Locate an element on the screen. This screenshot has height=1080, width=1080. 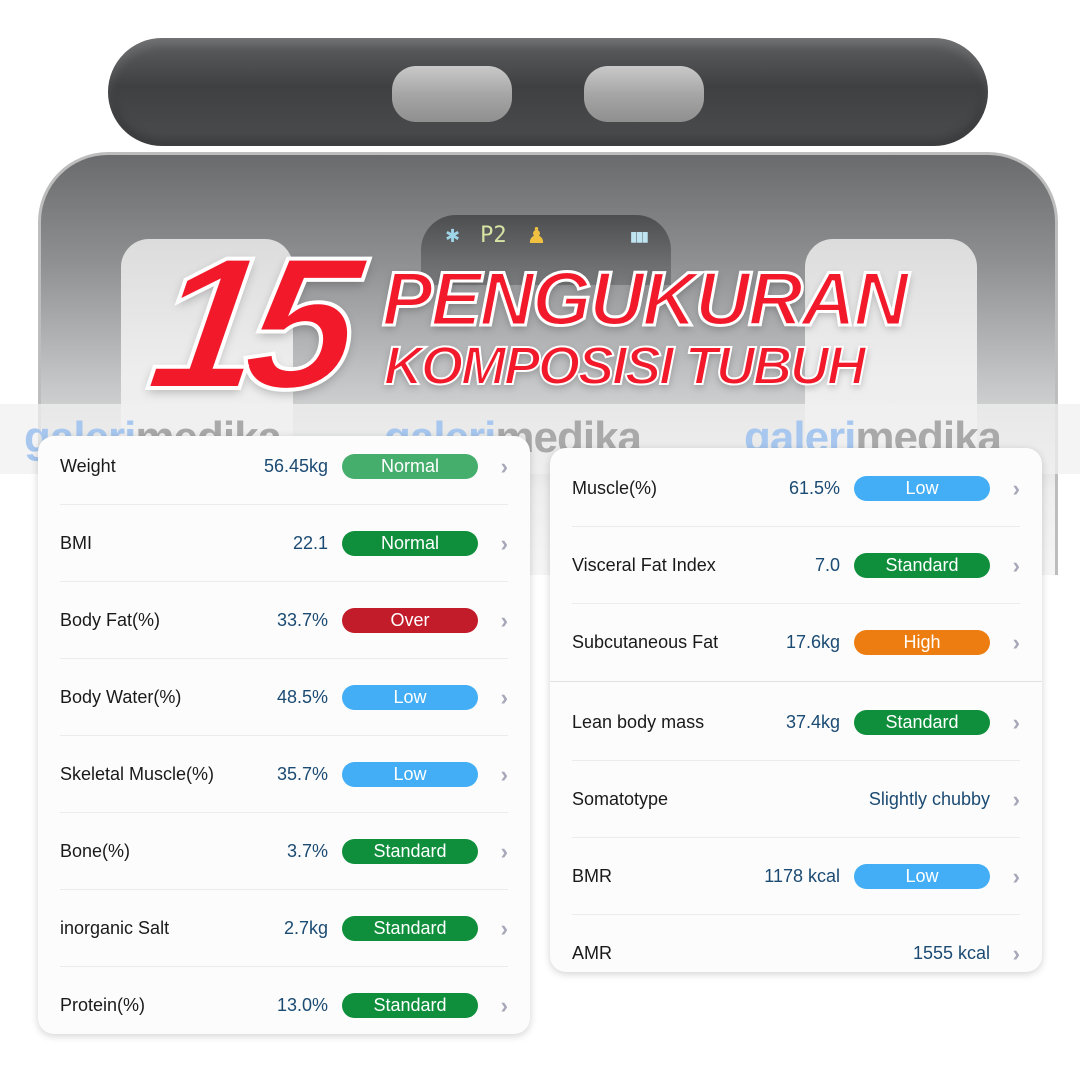
metric-label: Bone(%) is located at coordinates (95, 851).